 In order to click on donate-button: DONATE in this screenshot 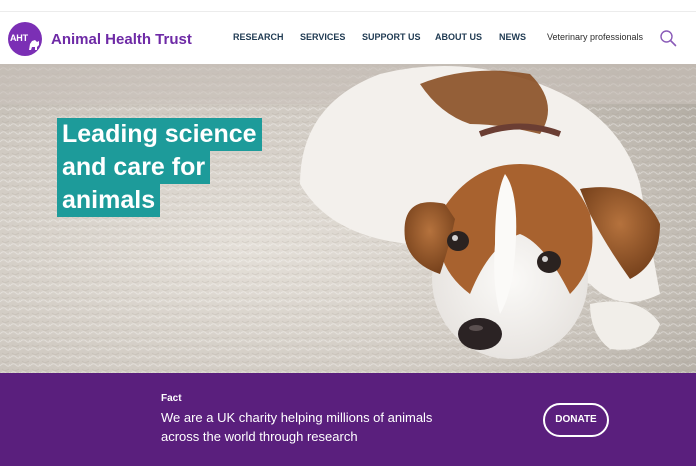, I will do `click(576, 420)`.